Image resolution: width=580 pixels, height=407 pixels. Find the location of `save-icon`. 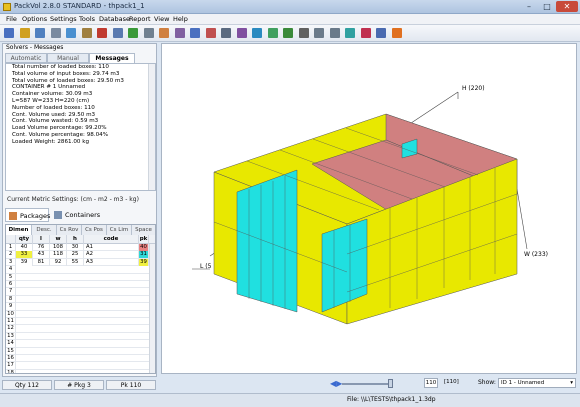

save-icon is located at coordinates (40, 33).